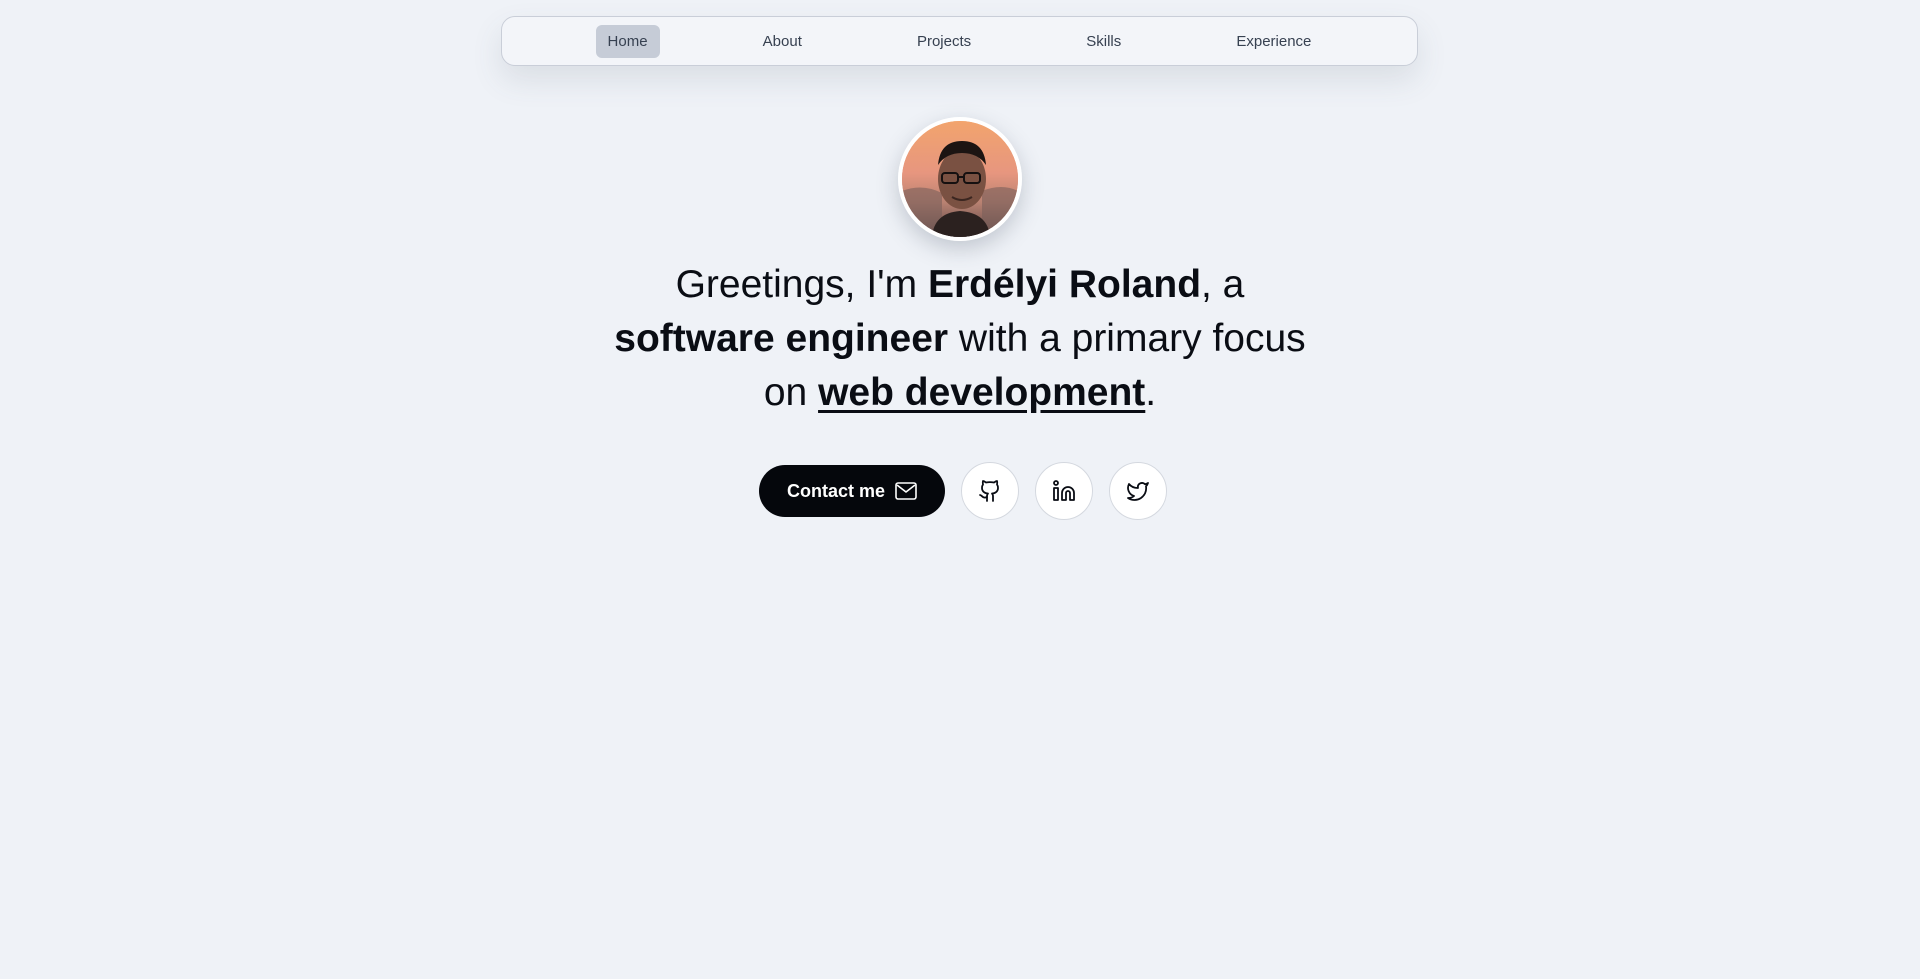  I want to click on github-button, so click(990, 491).